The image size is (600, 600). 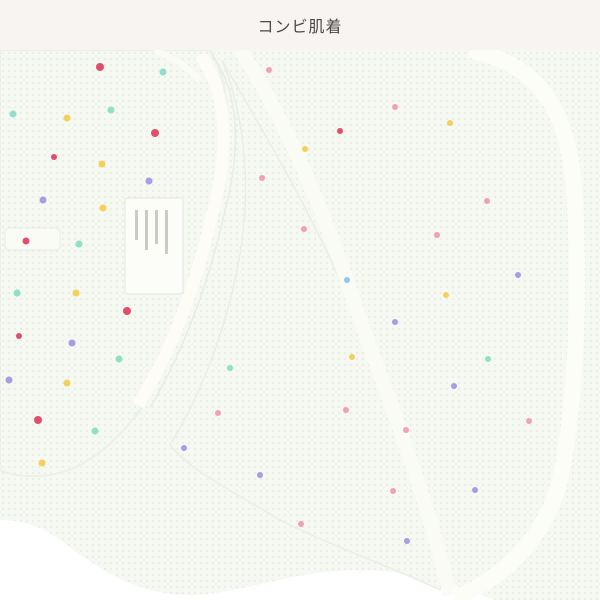 I want to click on header-bar: コンビ肌着, so click(x=300, y=25).